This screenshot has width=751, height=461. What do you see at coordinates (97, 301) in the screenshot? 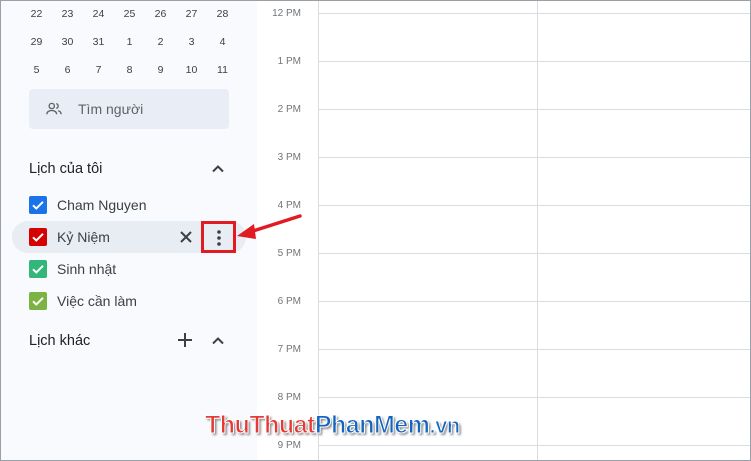
I see `calendar-item-label: Việc cần làm` at bounding box center [97, 301].